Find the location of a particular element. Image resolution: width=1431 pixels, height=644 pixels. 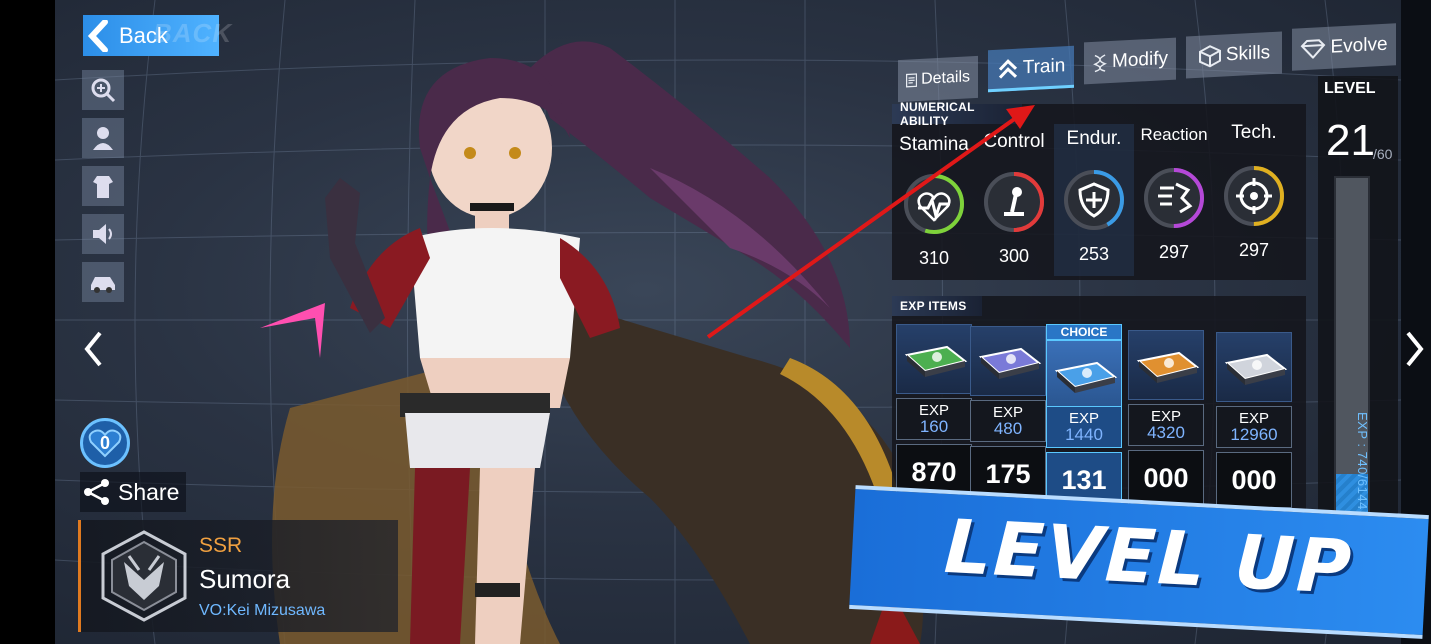

stat-control: Control 300 is located at coordinates (1014, 200).